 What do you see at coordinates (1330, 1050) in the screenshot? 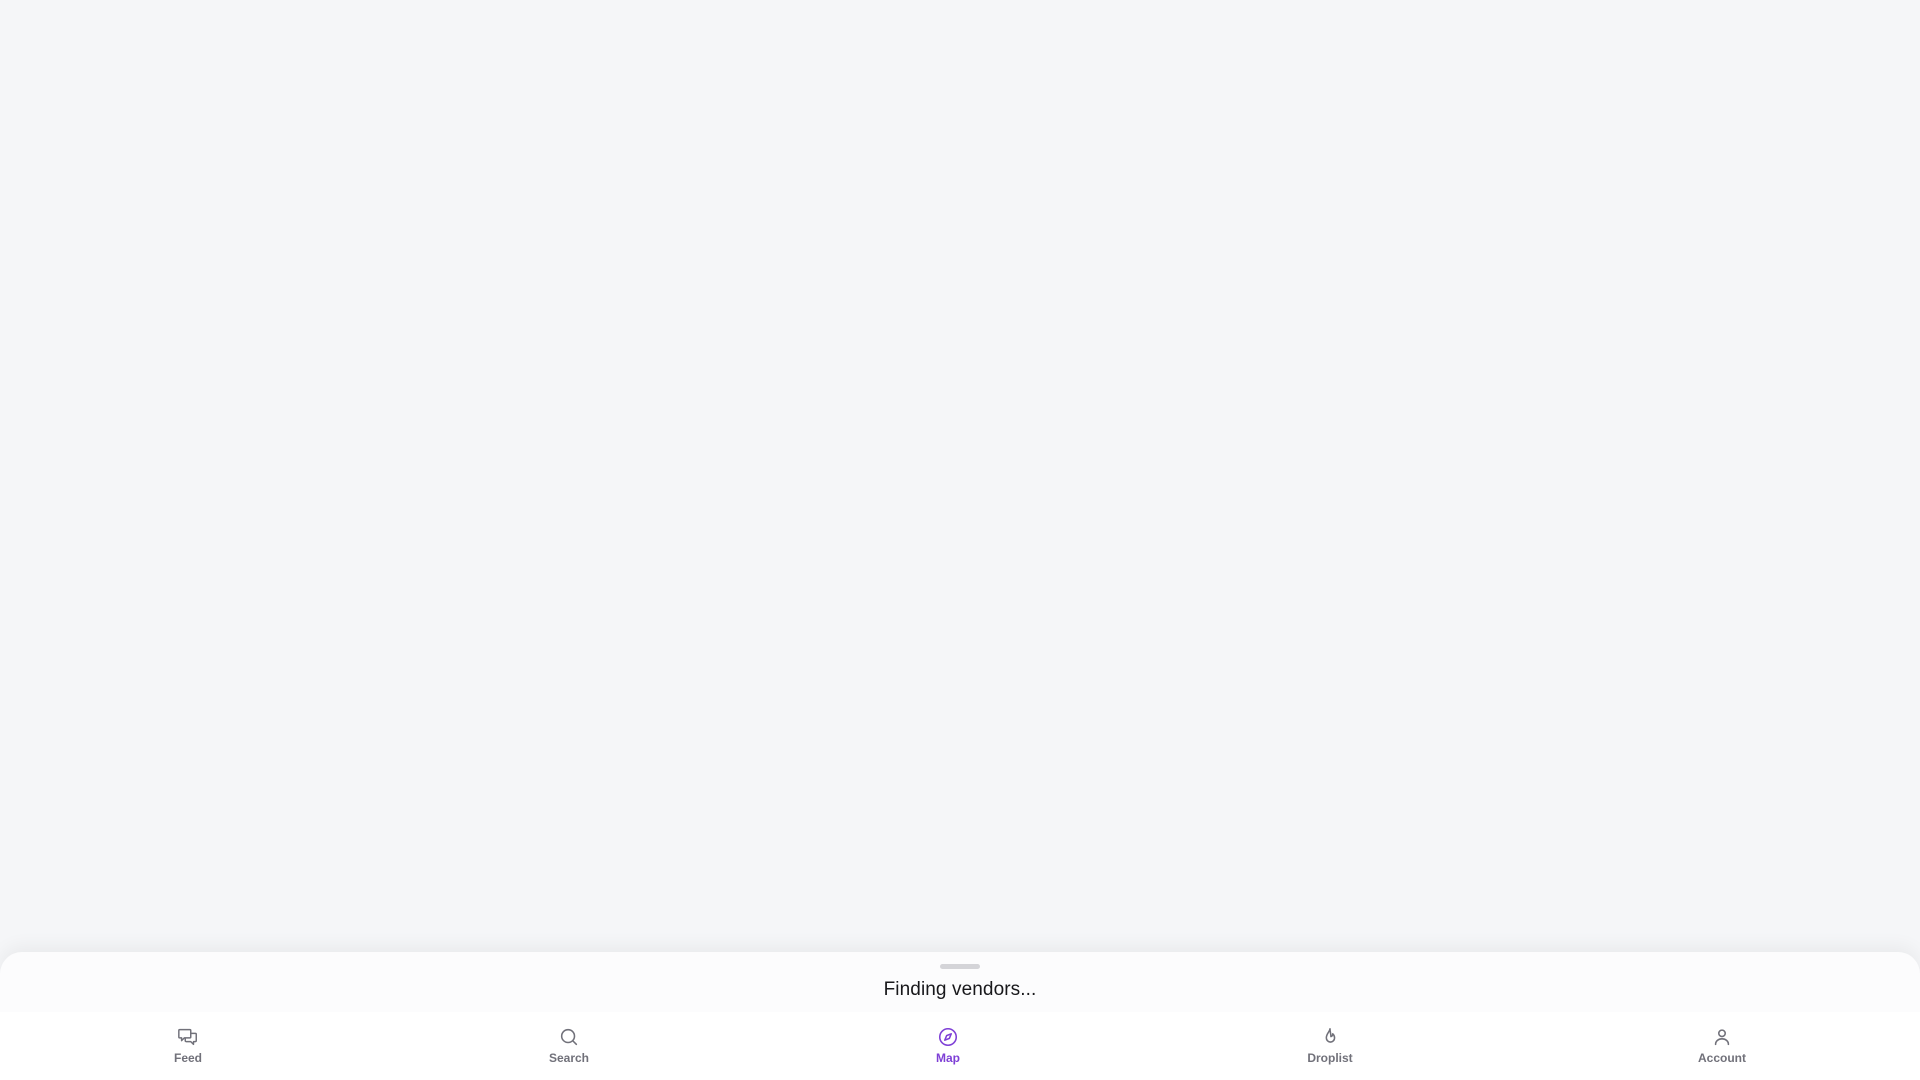
I see `tab-droplist: Droplist` at bounding box center [1330, 1050].